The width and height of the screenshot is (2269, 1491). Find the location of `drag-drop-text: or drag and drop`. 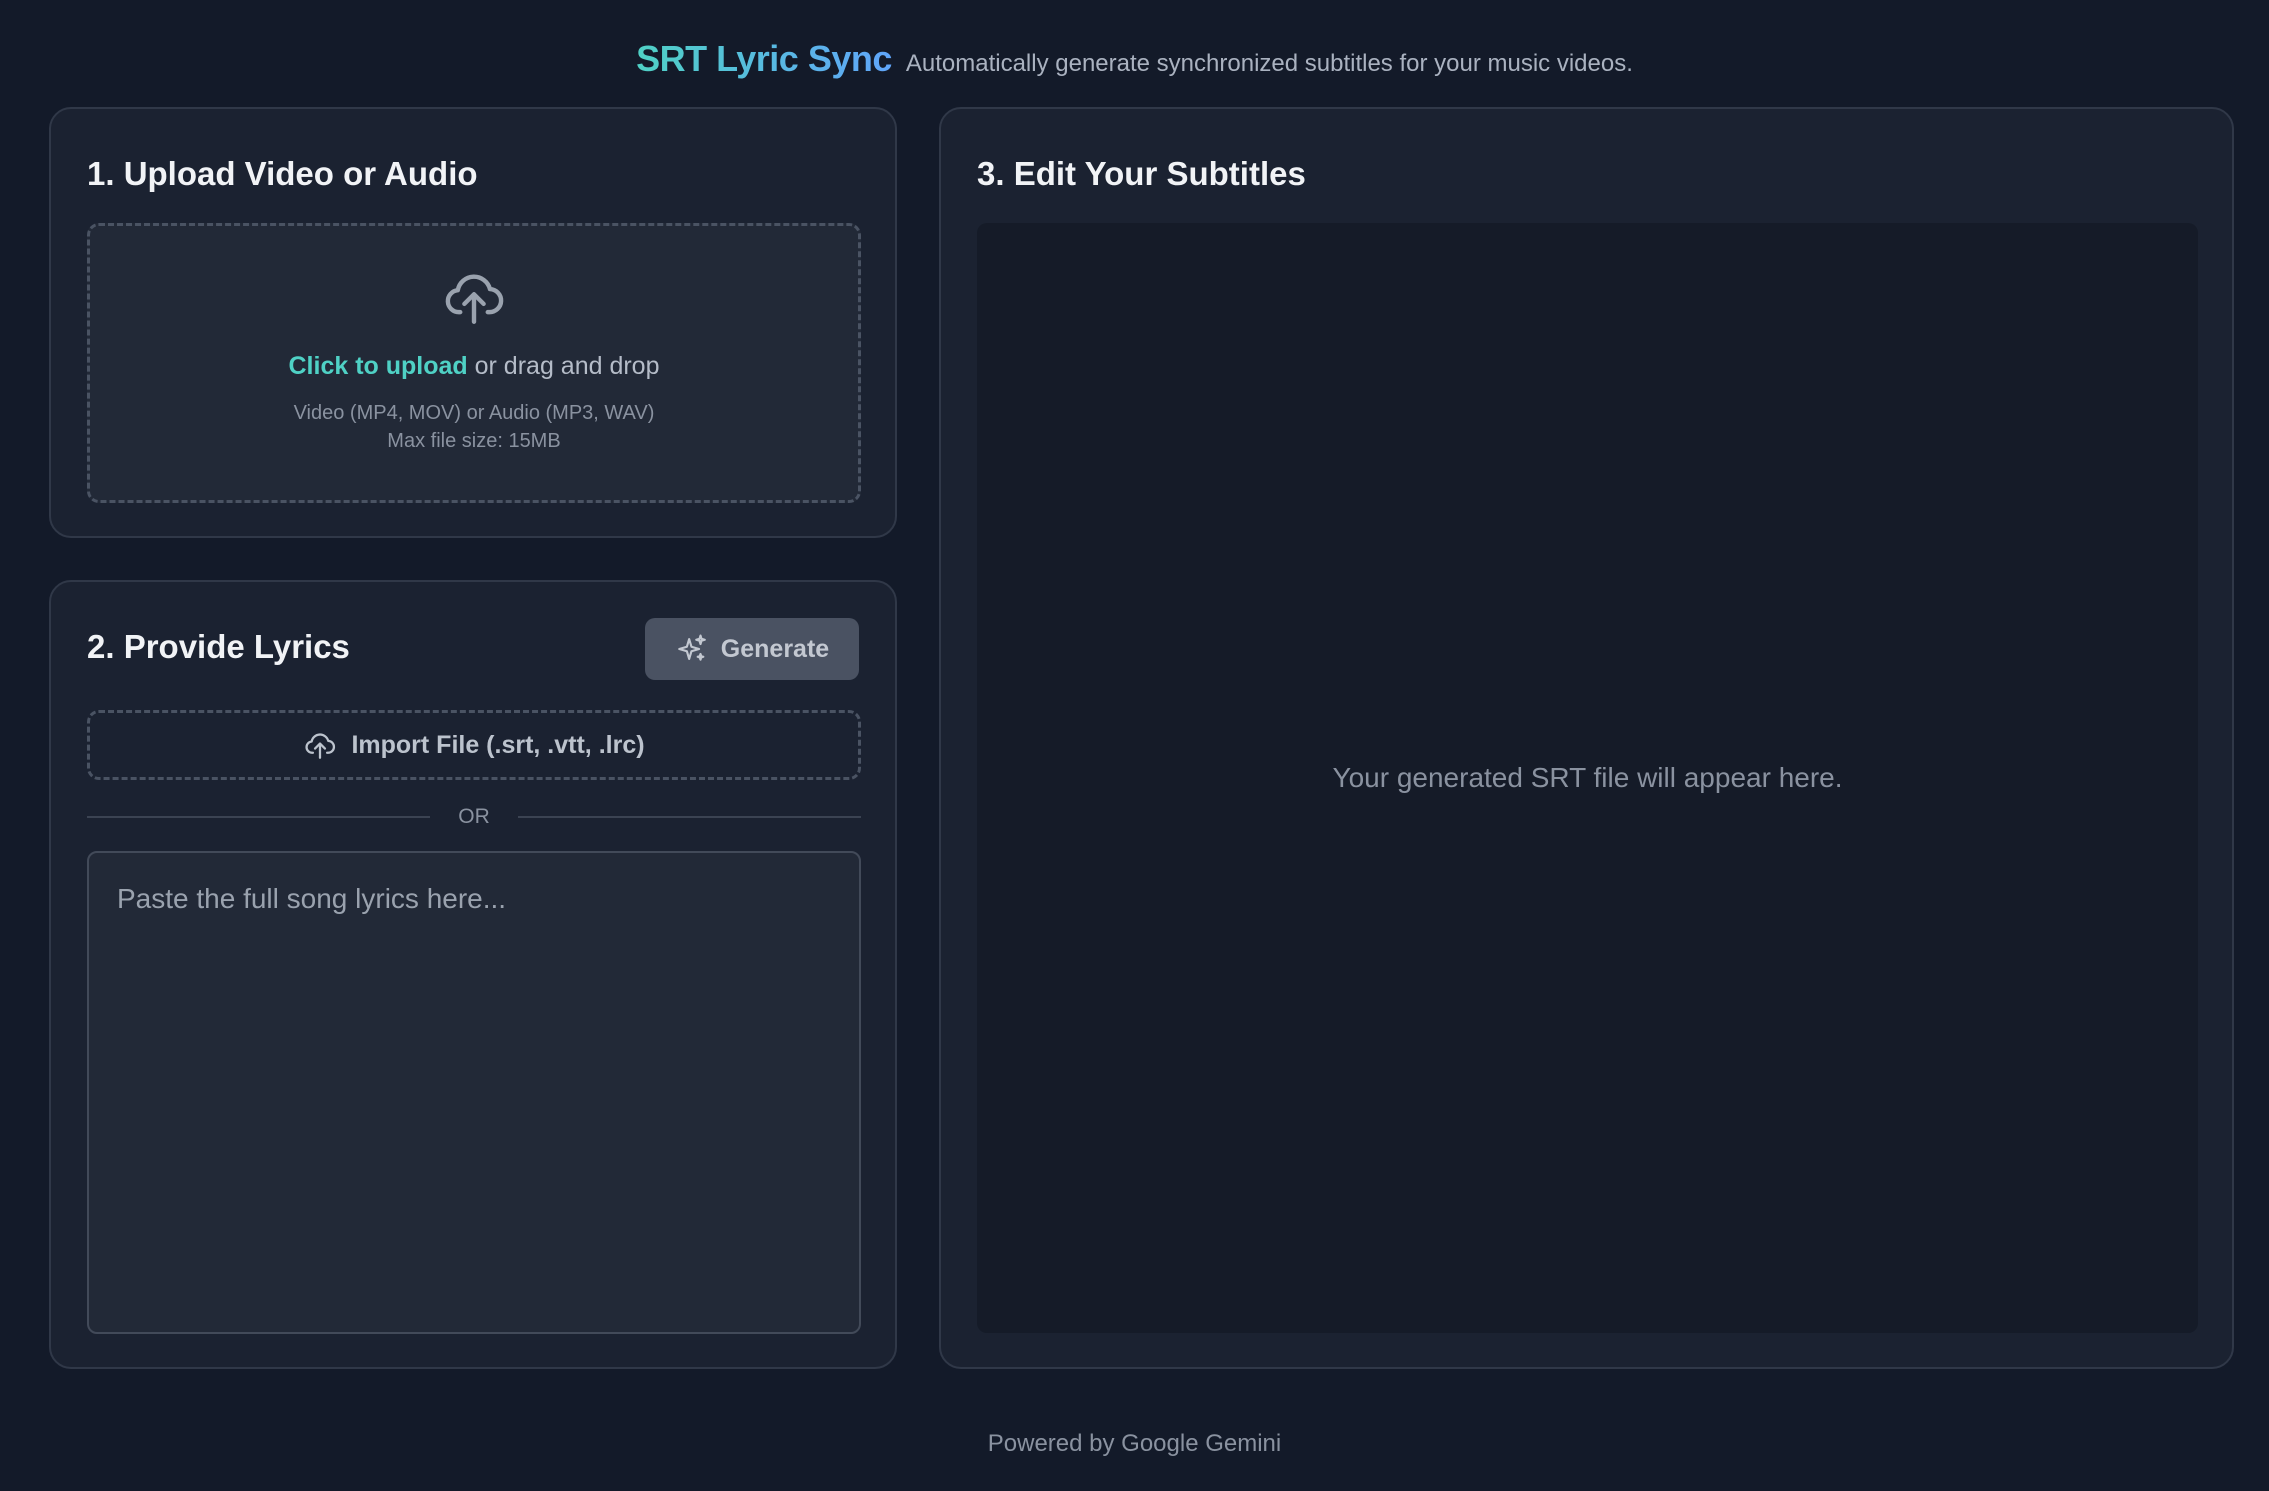

drag-drop-text: or drag and drop is located at coordinates (563, 366).